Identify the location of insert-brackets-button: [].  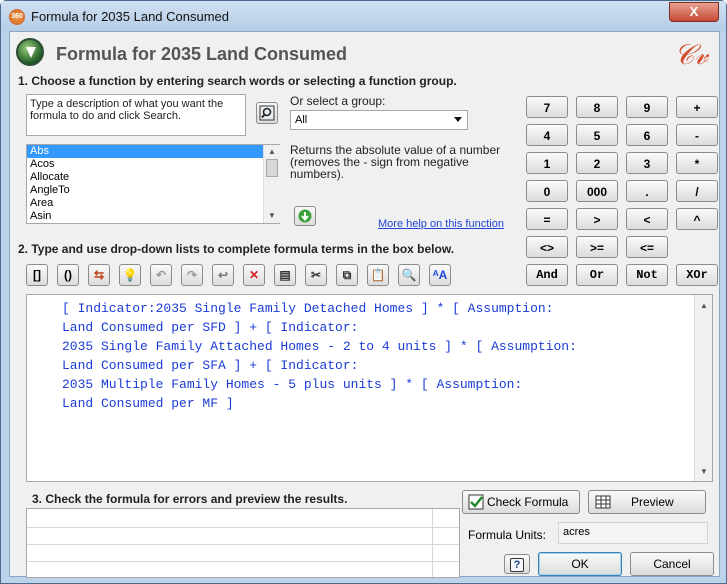
(37, 275).